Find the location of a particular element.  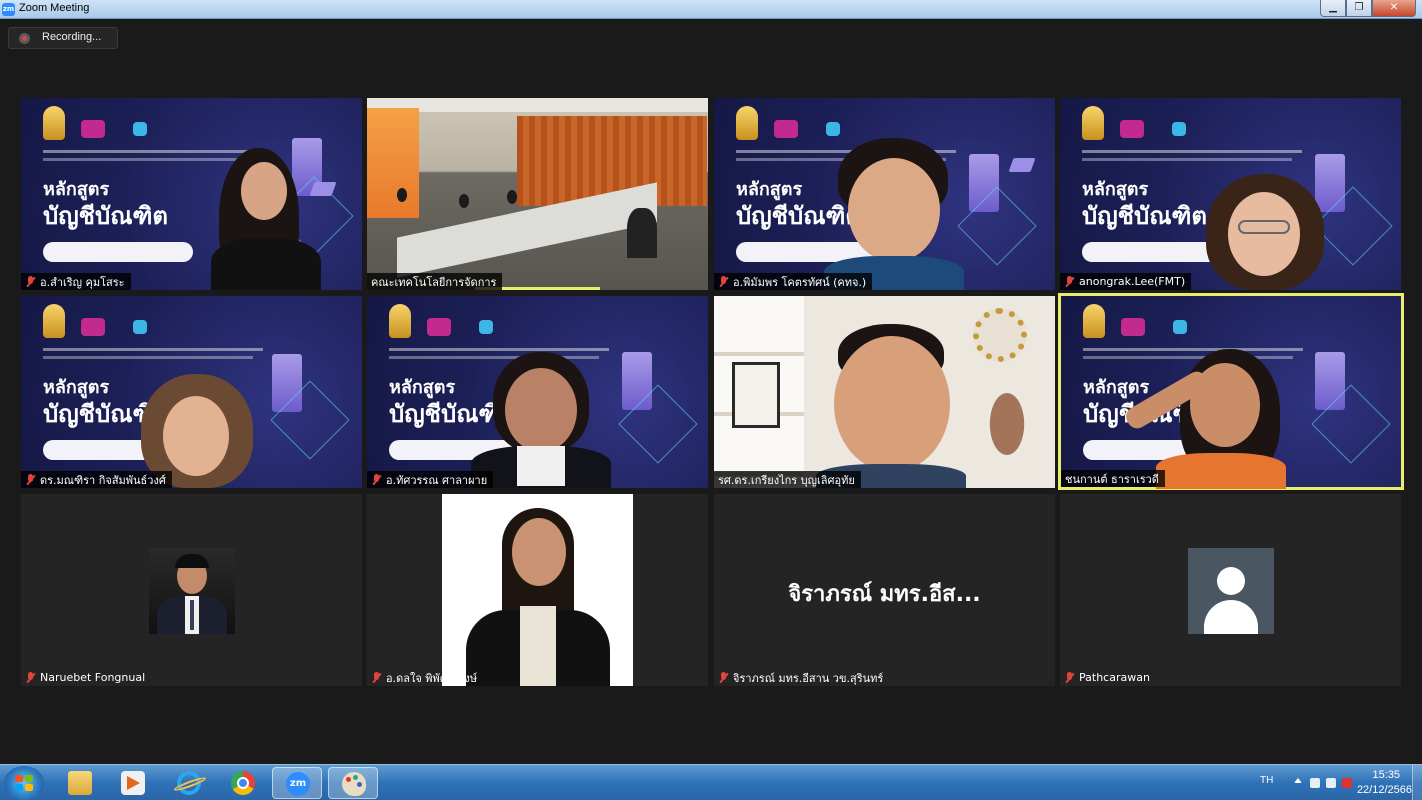

participant-name-bar: ชนกานต์ ธาราเรวดี is located at coordinates (1113, 478).